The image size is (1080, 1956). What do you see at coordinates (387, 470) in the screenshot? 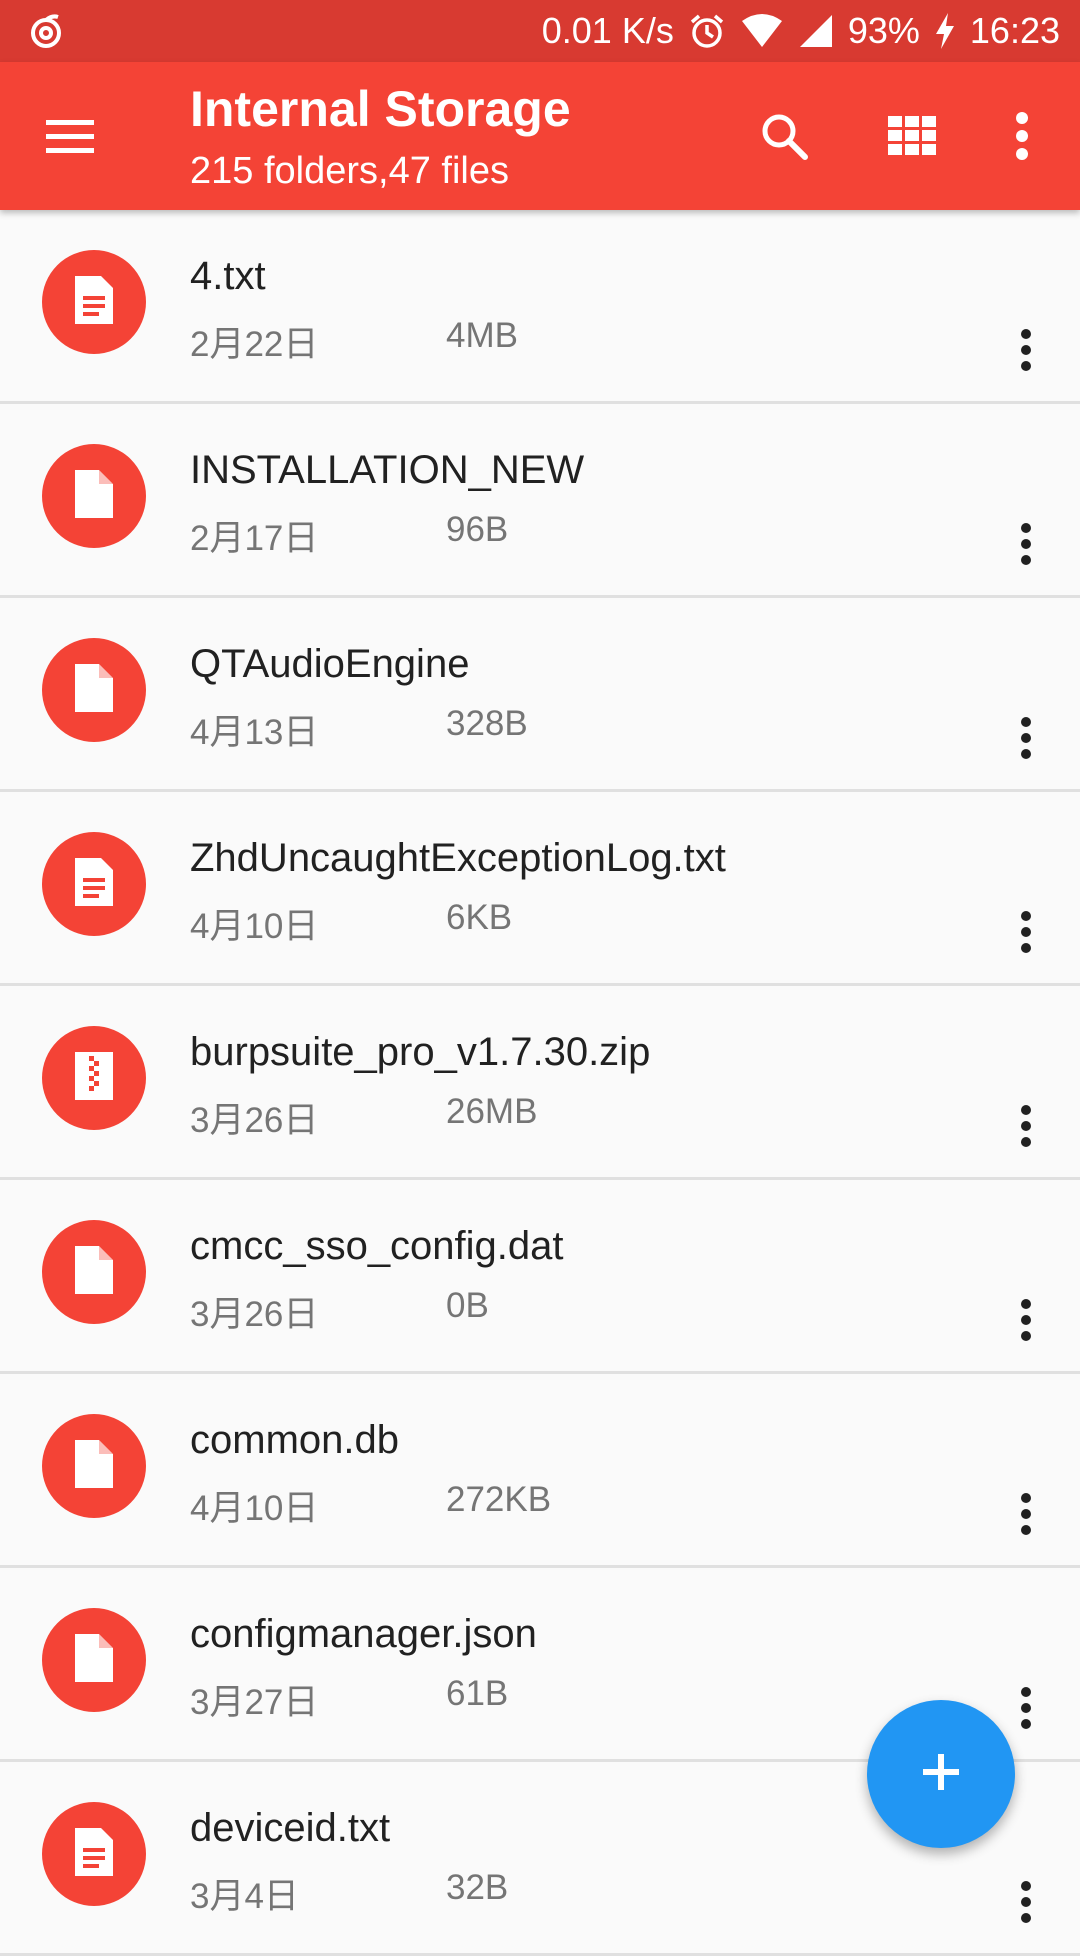
I see `file-name: INSTALLATION_NEW` at bounding box center [387, 470].